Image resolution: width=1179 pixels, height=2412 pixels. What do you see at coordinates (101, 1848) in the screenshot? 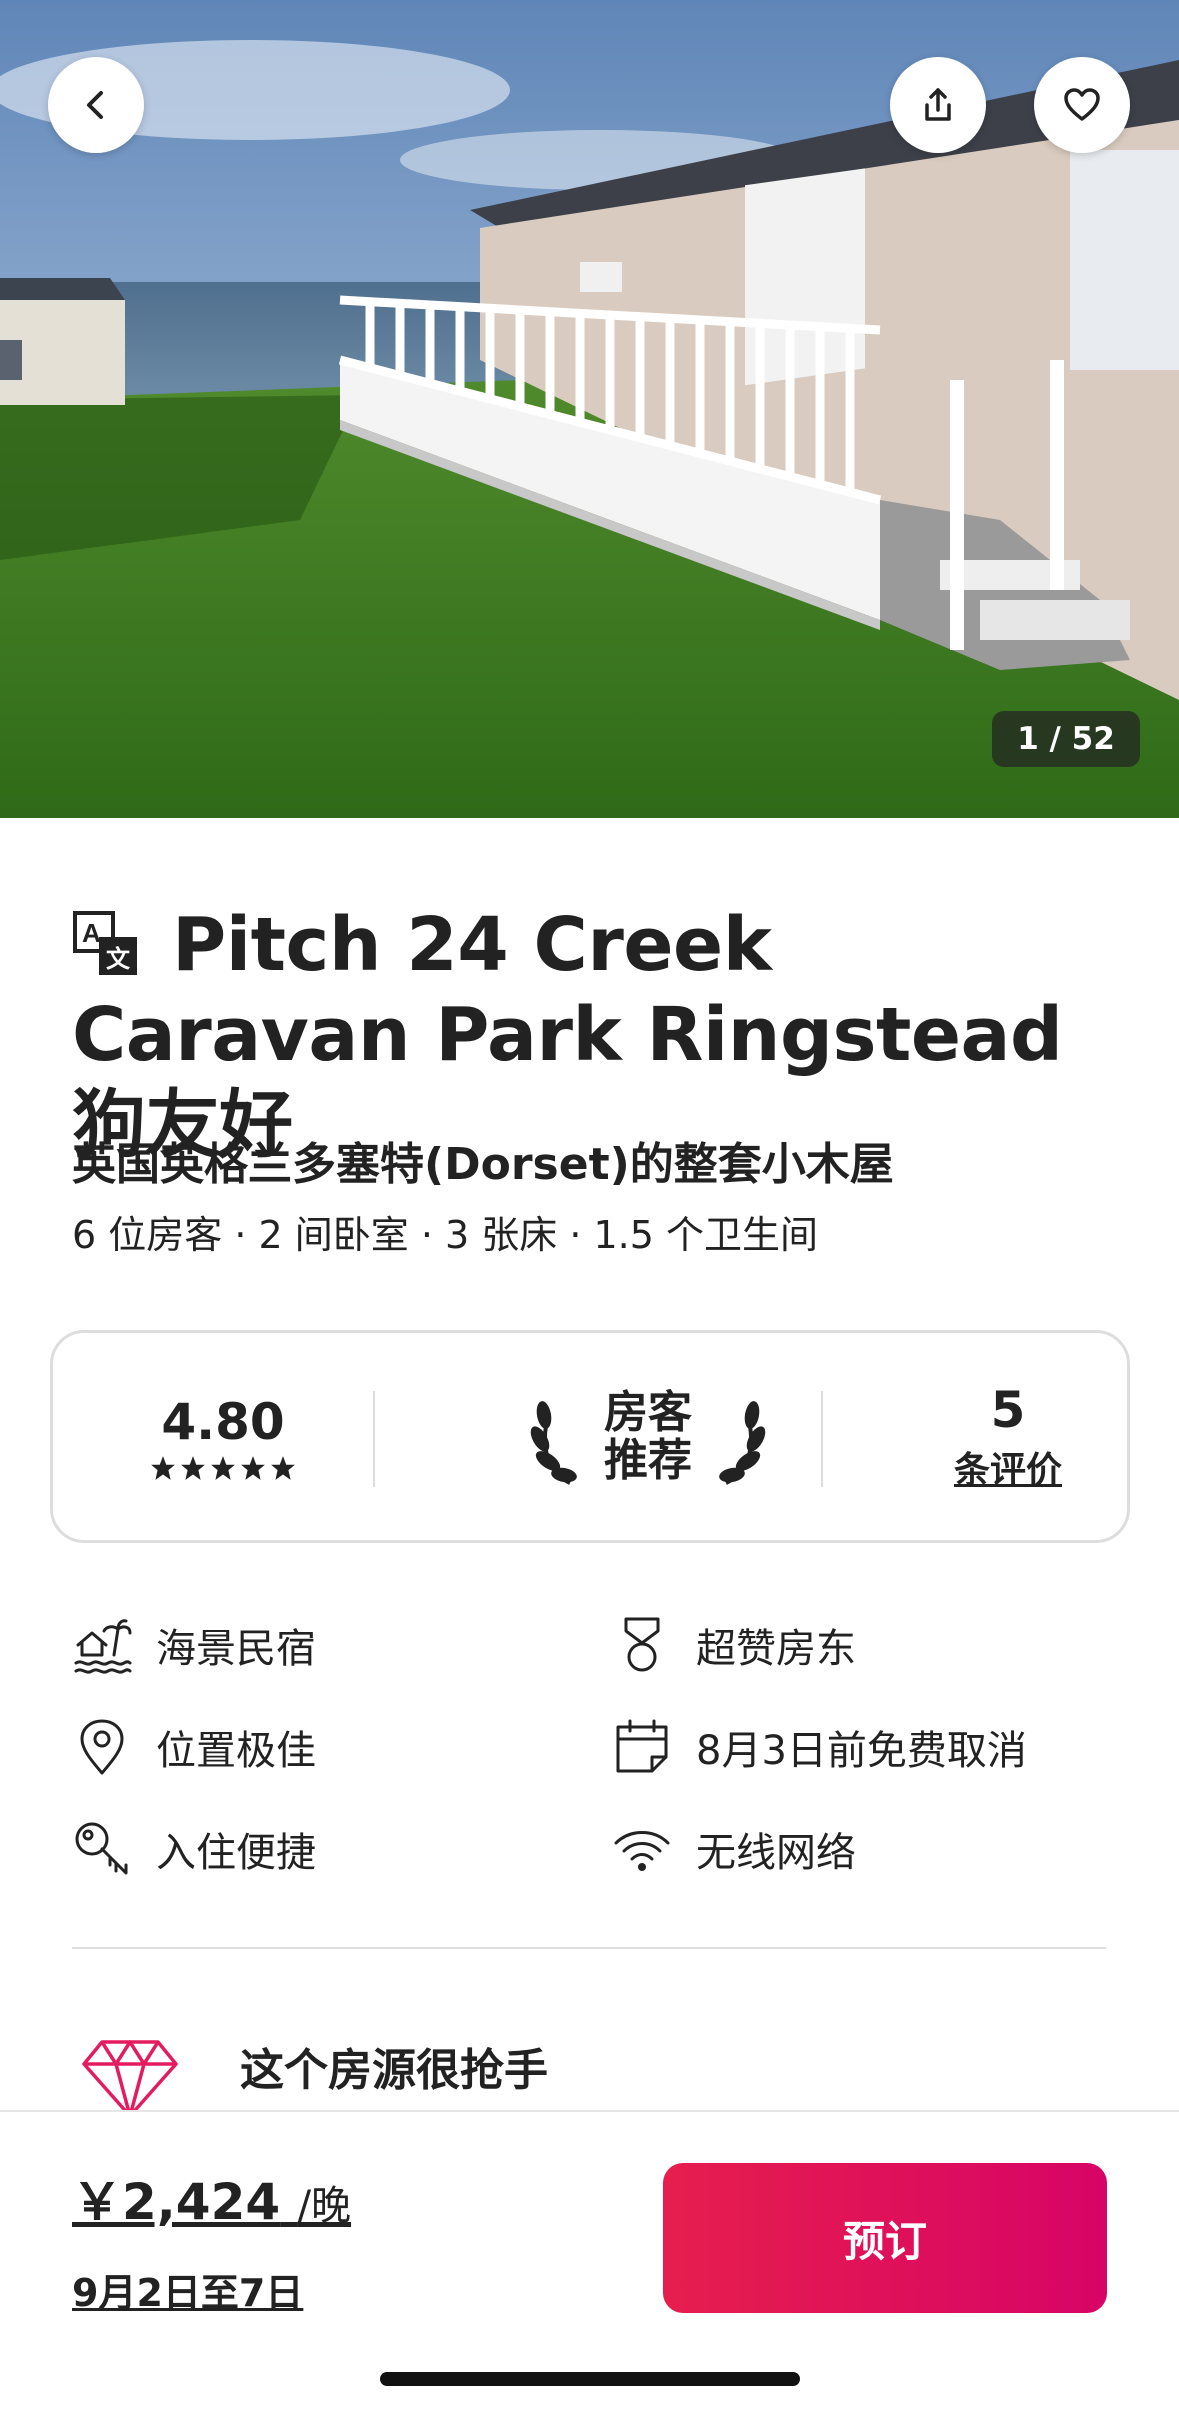
I see `key-icon` at bounding box center [101, 1848].